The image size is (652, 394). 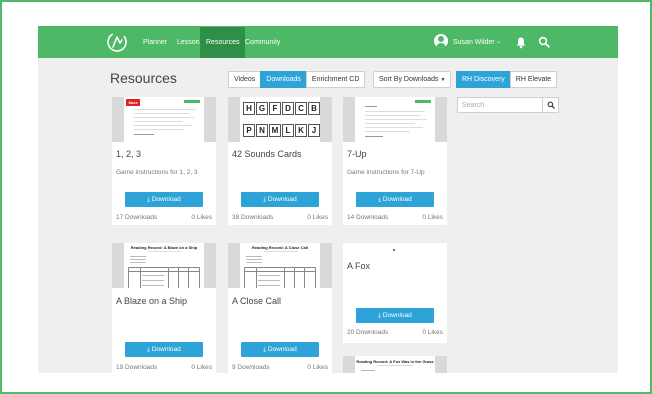 I want to click on user-avatar-icon, so click(x=441, y=41).